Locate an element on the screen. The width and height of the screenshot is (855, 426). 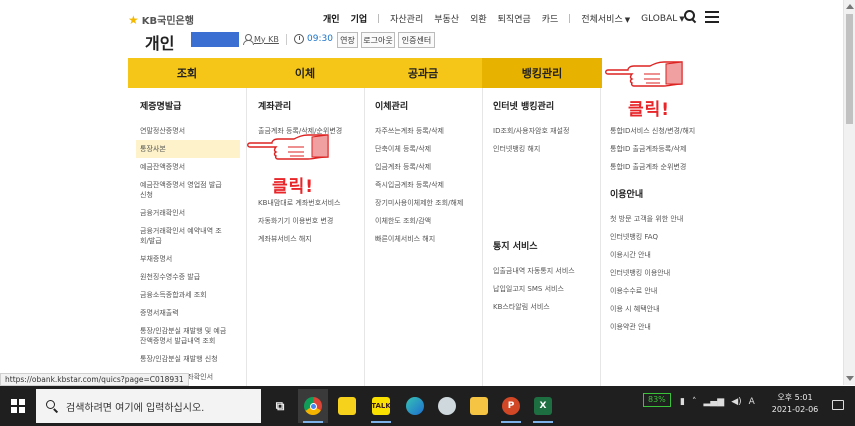
taskbar-file-explorer is located at coordinates (479, 406).